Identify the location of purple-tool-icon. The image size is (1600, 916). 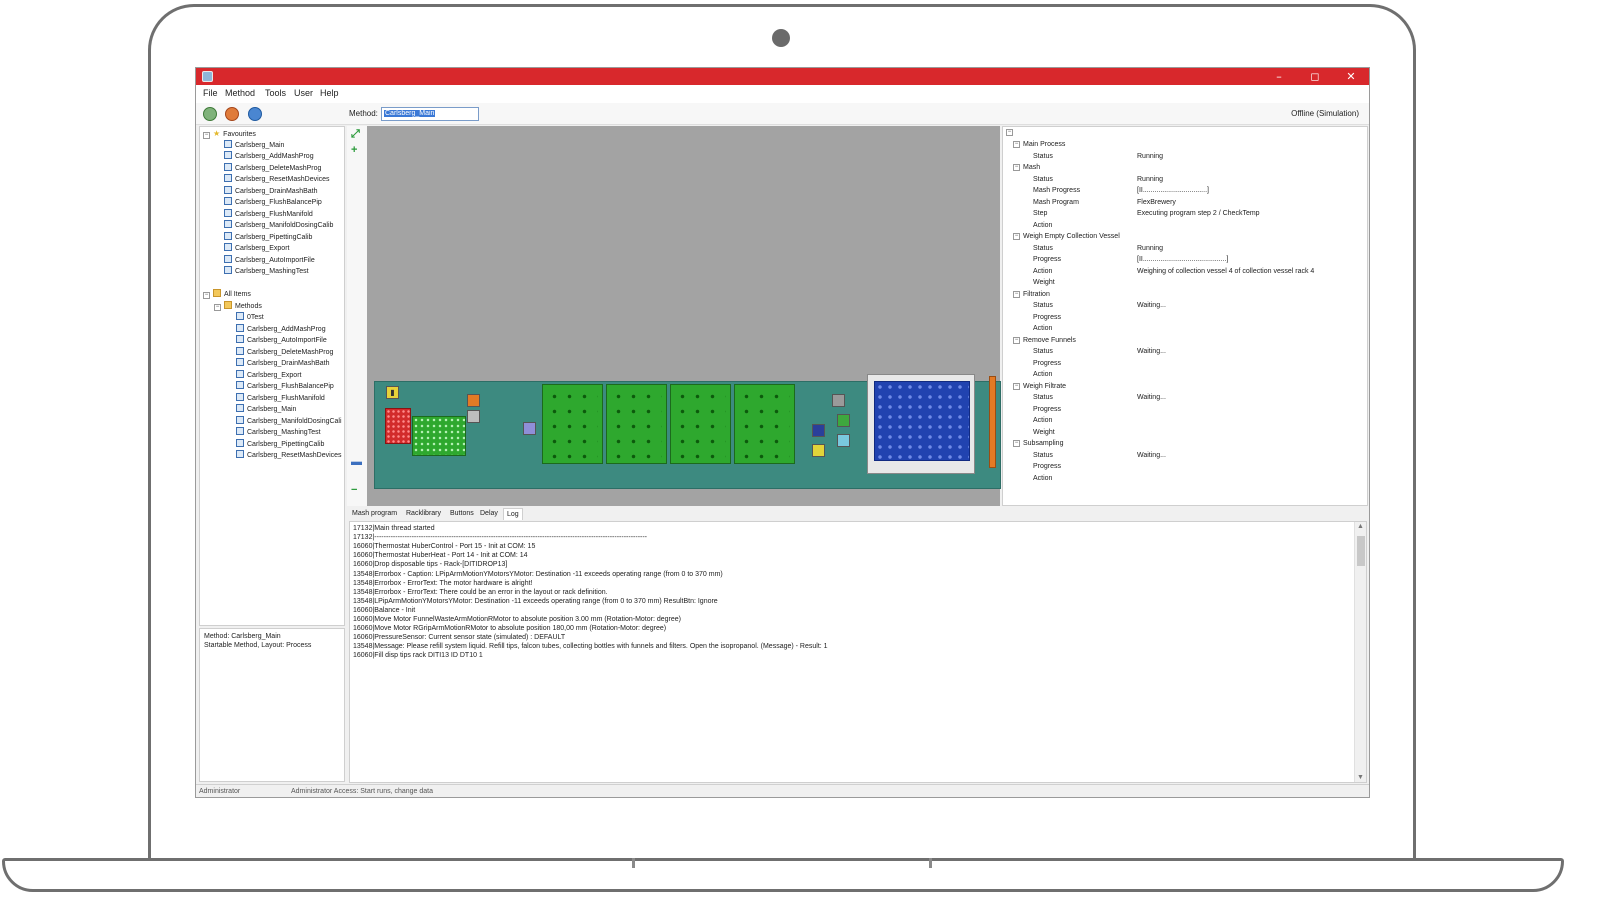
(529, 428).